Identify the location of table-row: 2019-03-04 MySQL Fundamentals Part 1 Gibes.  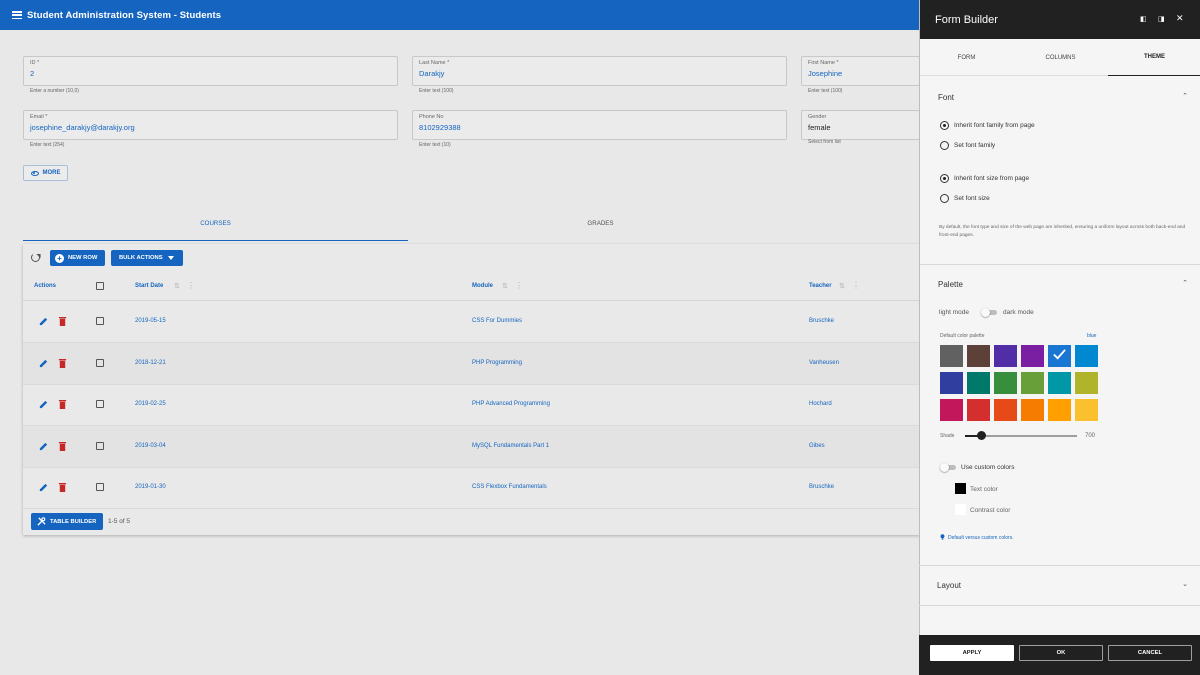
(471, 446).